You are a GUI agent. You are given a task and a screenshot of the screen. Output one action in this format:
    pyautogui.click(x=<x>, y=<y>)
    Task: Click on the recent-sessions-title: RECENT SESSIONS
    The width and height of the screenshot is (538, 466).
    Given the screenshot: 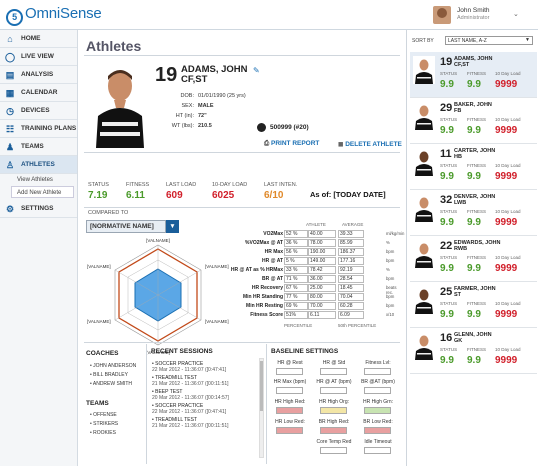 What is the action you would take?
    pyautogui.click(x=182, y=351)
    